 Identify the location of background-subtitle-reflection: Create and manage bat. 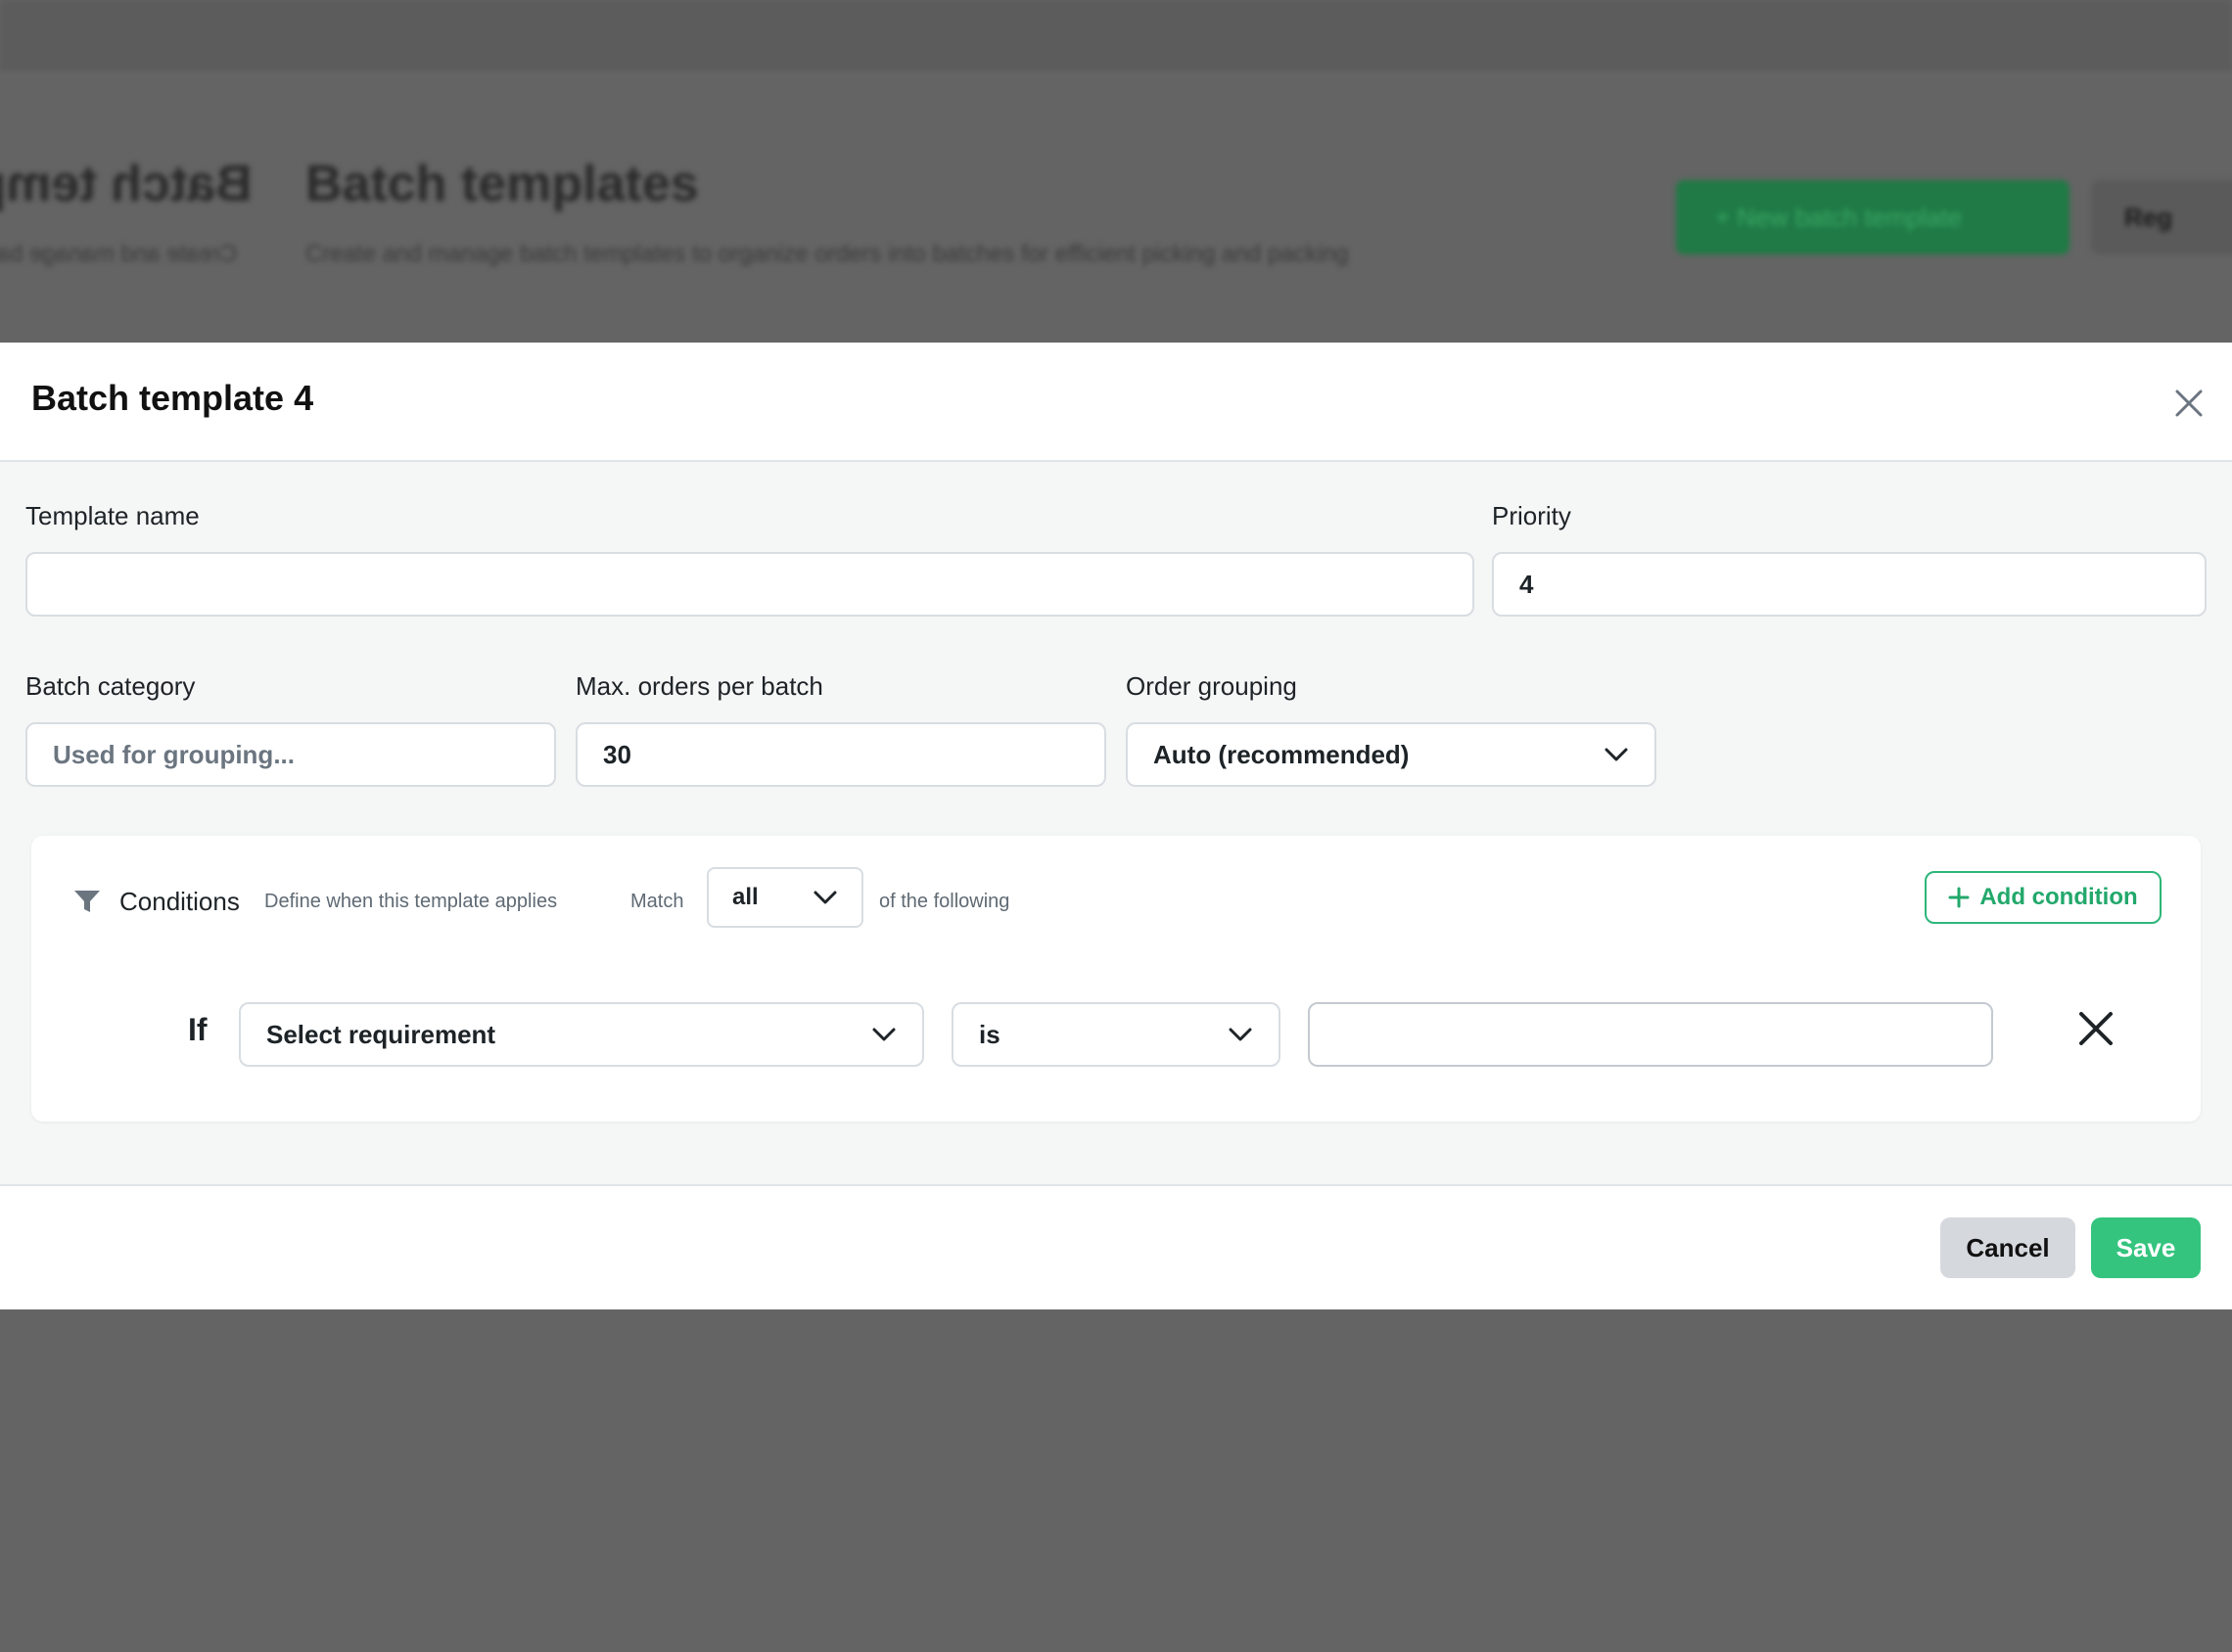
(119, 254).